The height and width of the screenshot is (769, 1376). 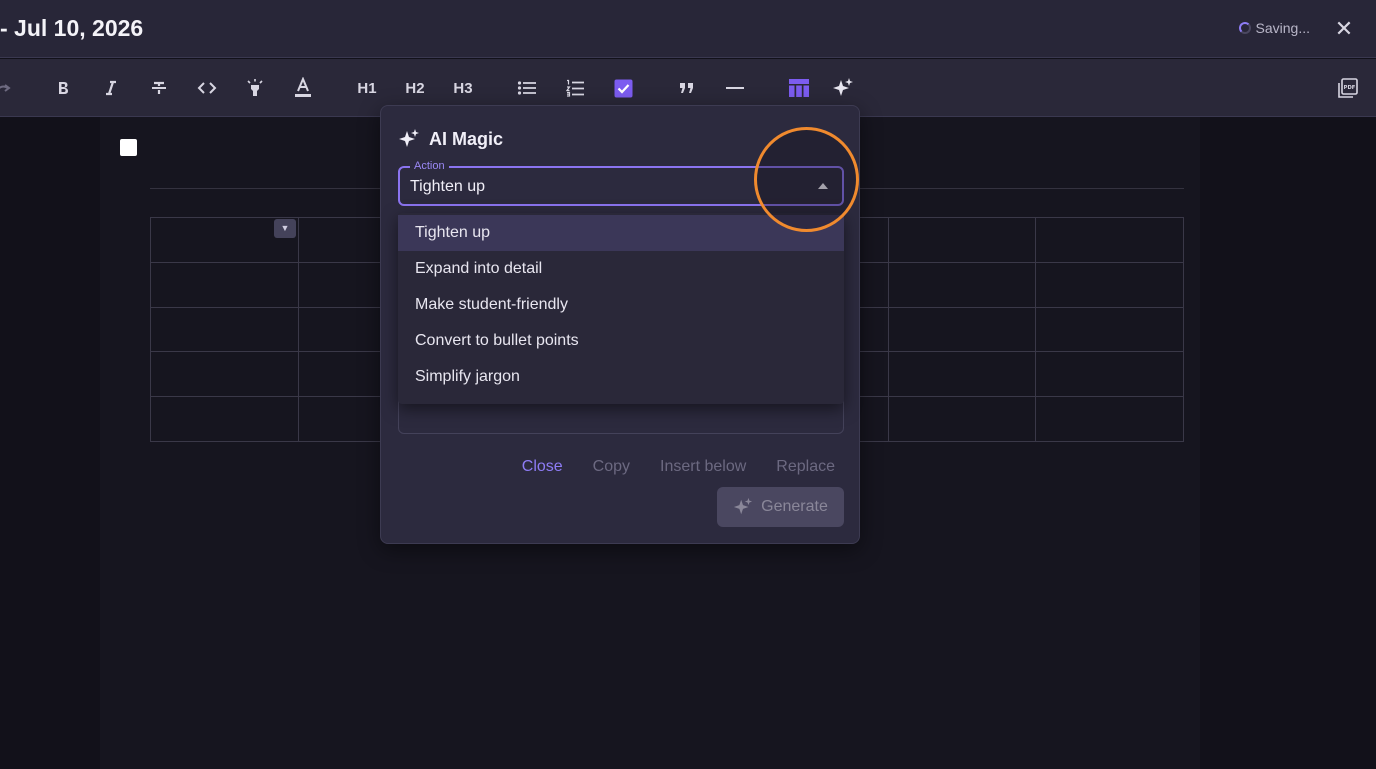 What do you see at coordinates (621, 269) in the screenshot?
I see `menu-item-expand-into-detail: Expand into detail` at bounding box center [621, 269].